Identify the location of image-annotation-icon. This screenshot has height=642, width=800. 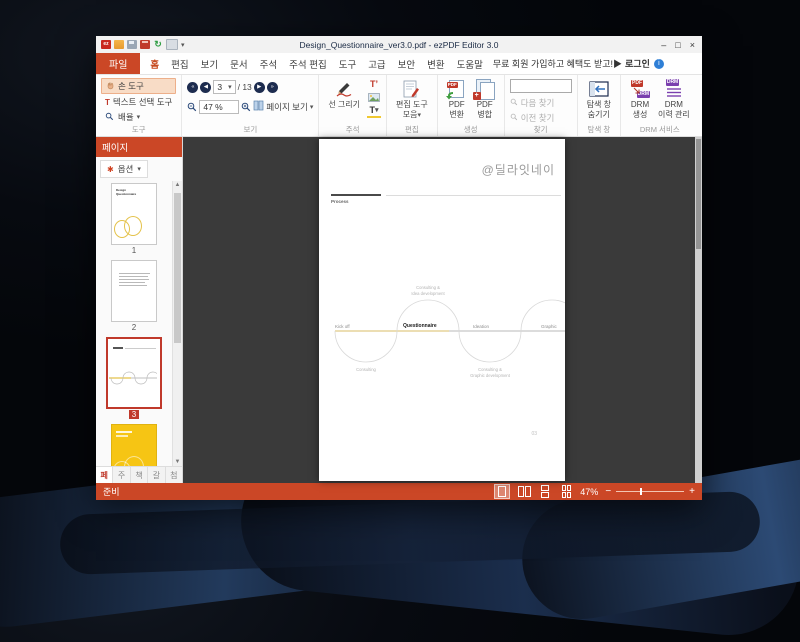
(374, 97).